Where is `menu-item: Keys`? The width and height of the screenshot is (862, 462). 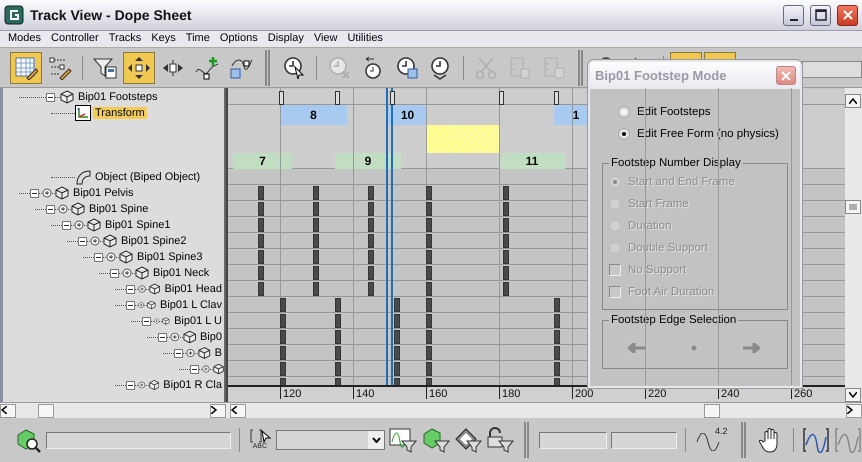 menu-item: Keys is located at coordinates (164, 39).